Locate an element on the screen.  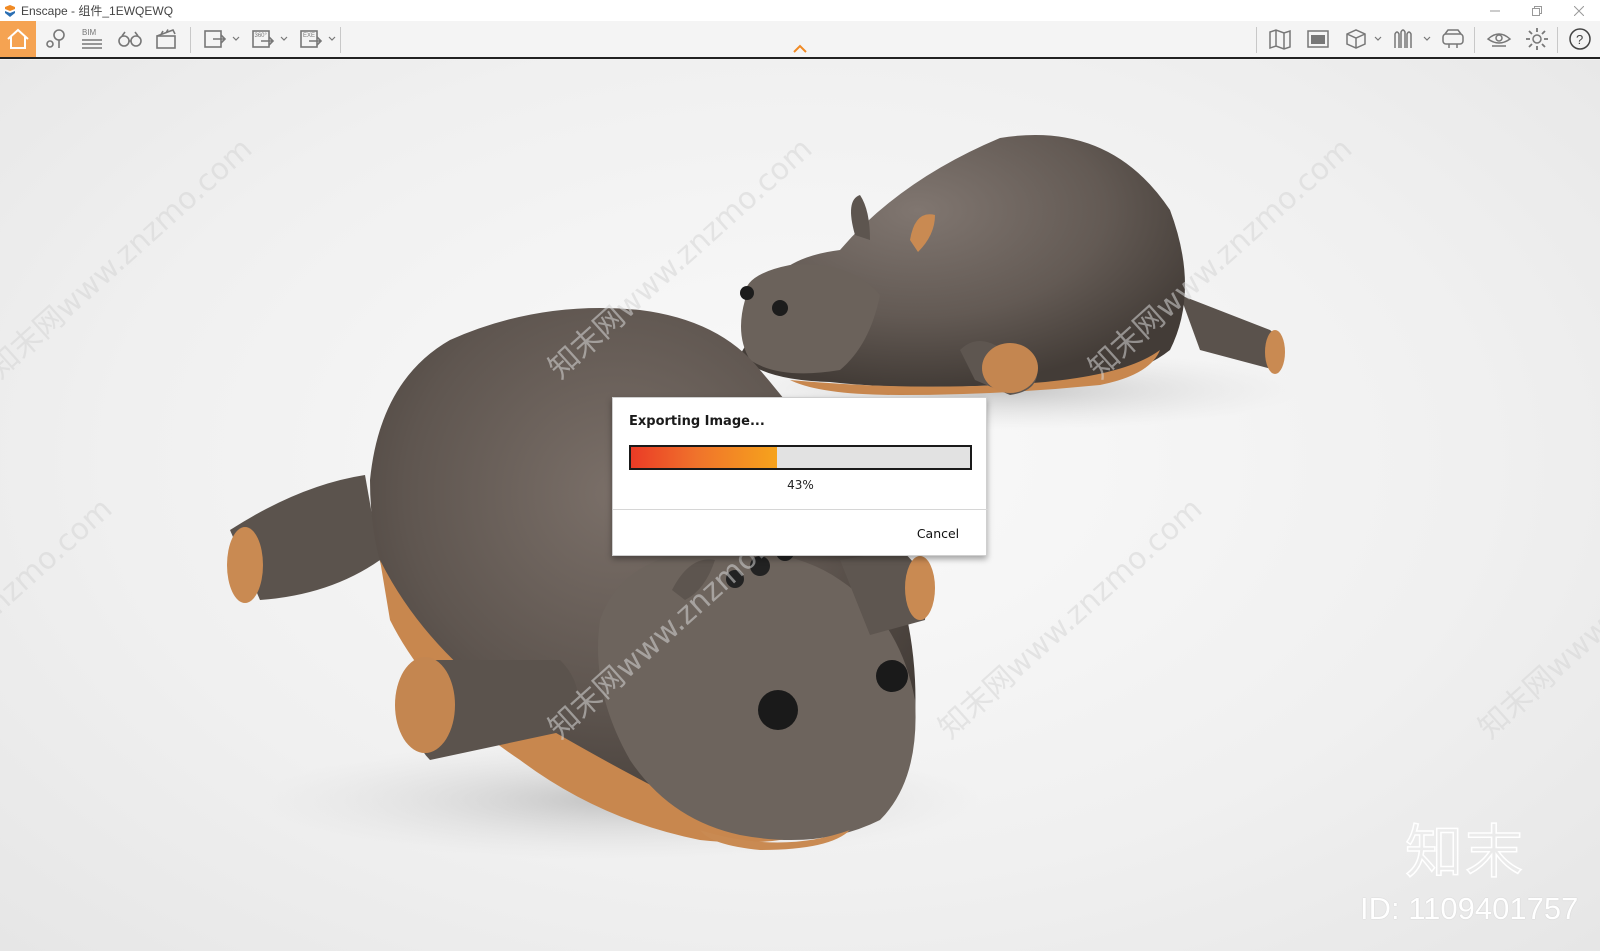
dialog-divider is located at coordinates (800, 509).